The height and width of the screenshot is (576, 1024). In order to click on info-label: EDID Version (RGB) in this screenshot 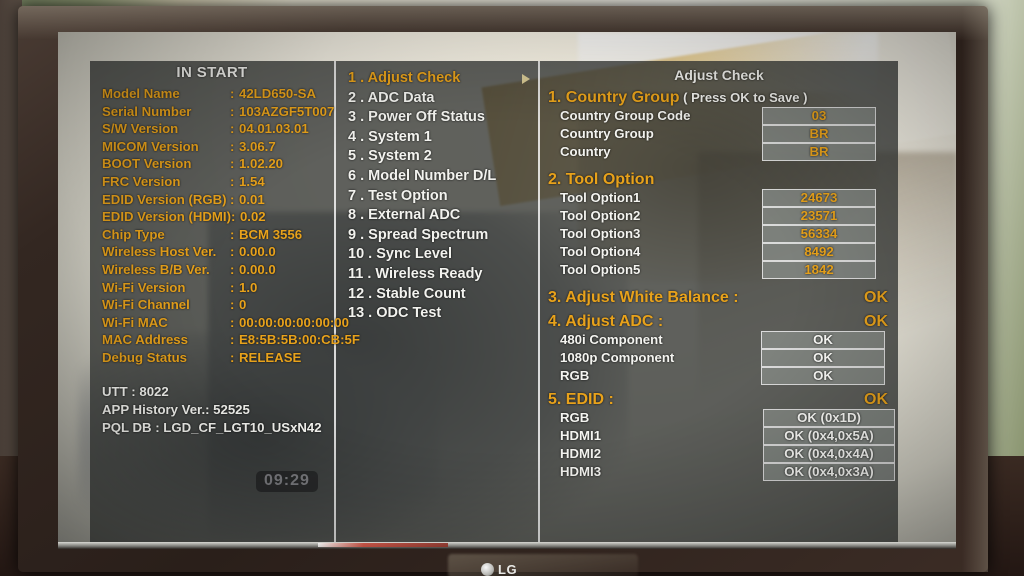, I will do `click(164, 199)`.